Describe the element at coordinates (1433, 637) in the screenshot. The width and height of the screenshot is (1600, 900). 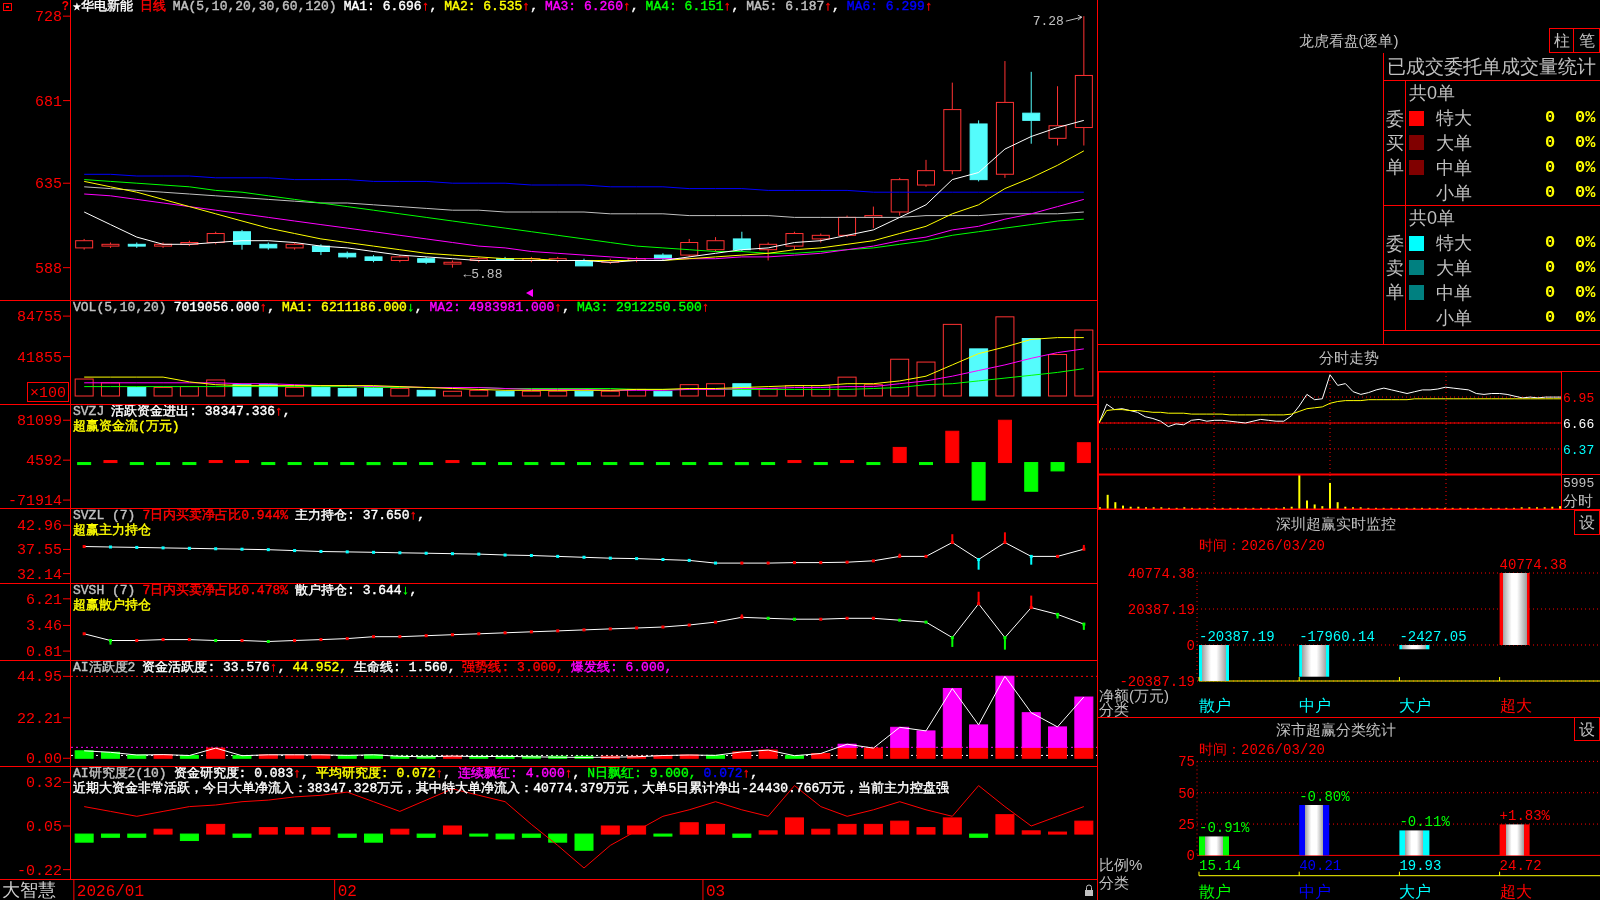
I see `value-label: -2427.05` at that location.